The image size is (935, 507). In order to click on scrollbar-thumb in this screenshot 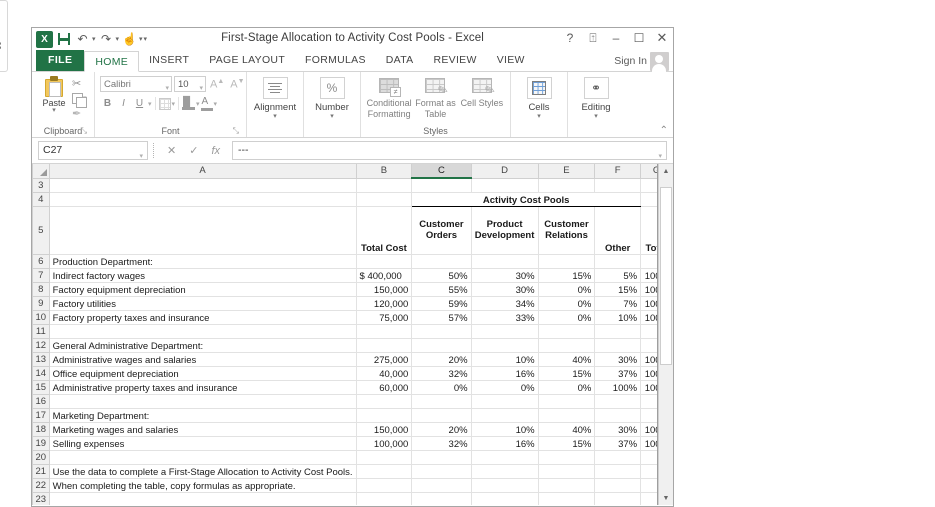, I will do `click(666, 276)`.